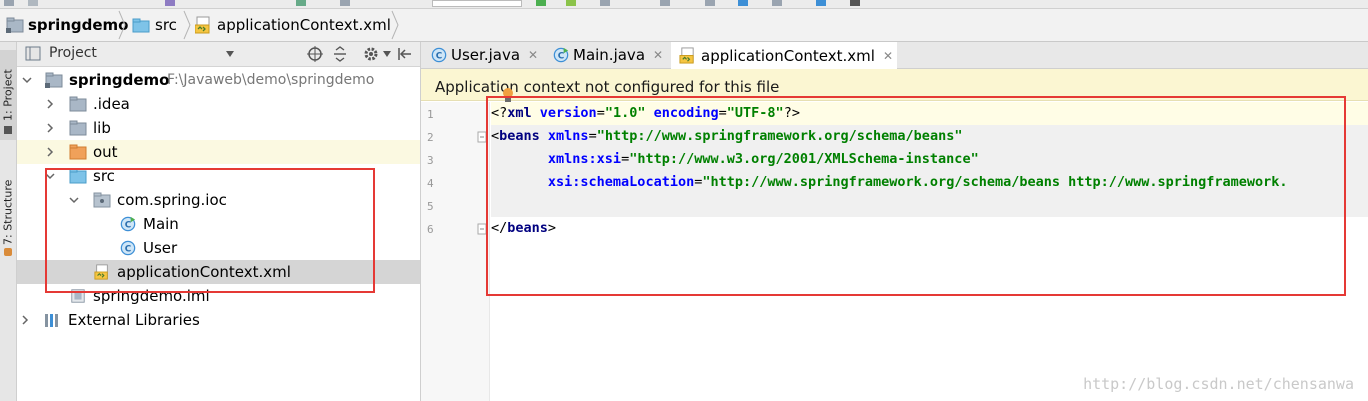 The width and height of the screenshot is (1368, 401). What do you see at coordinates (1218, 384) in the screenshot?
I see `watermark: http://blog.csdn.net/chensanwa` at bounding box center [1218, 384].